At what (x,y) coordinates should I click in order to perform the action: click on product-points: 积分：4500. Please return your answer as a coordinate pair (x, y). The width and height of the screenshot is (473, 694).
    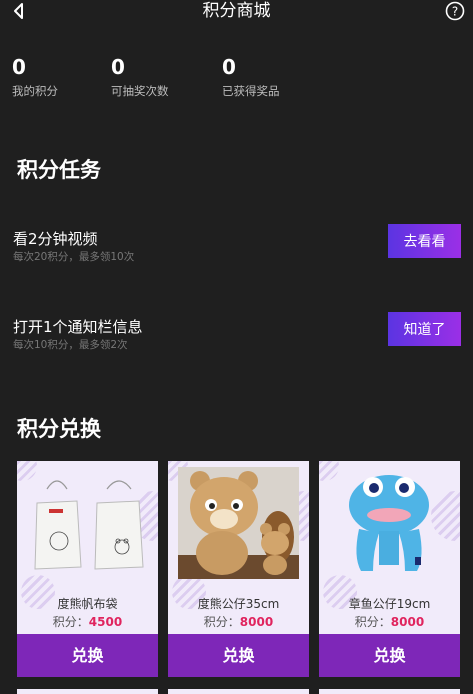
    Looking at the image, I should click on (87, 622).